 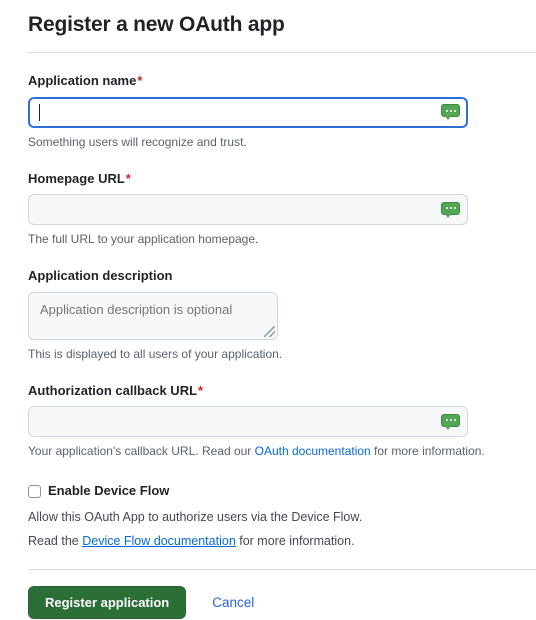 What do you see at coordinates (282, 276) in the screenshot?
I see `application-description-label: Application description` at bounding box center [282, 276].